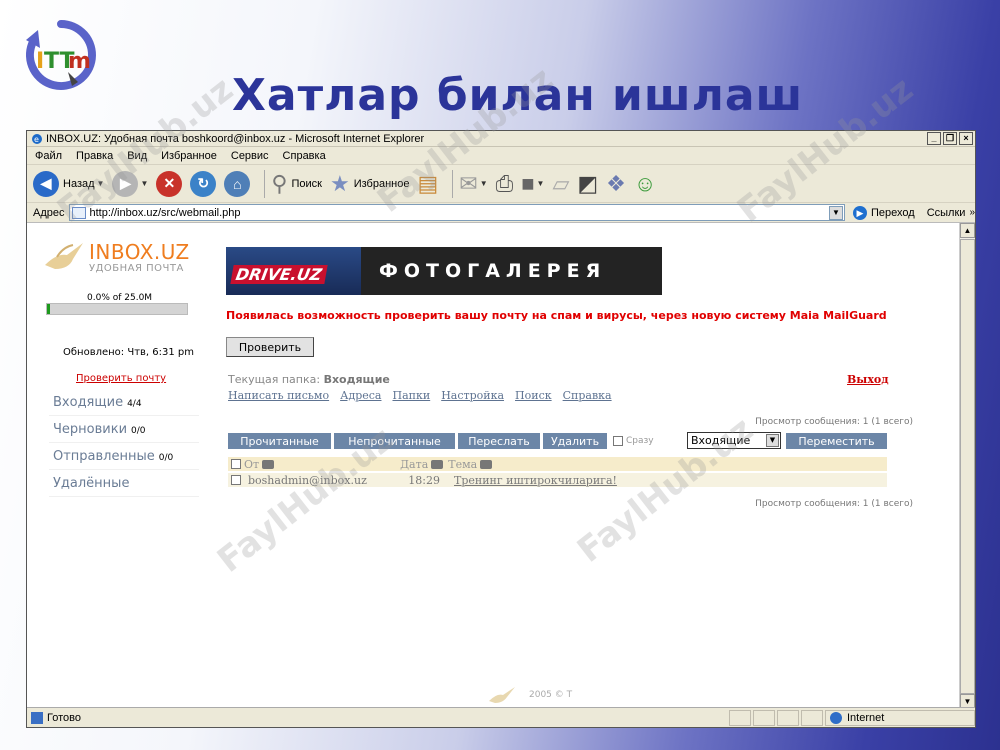 The image size is (1000, 750). Describe the element at coordinates (203, 183) in the screenshot. I see `refresh-icon: ↻` at that location.